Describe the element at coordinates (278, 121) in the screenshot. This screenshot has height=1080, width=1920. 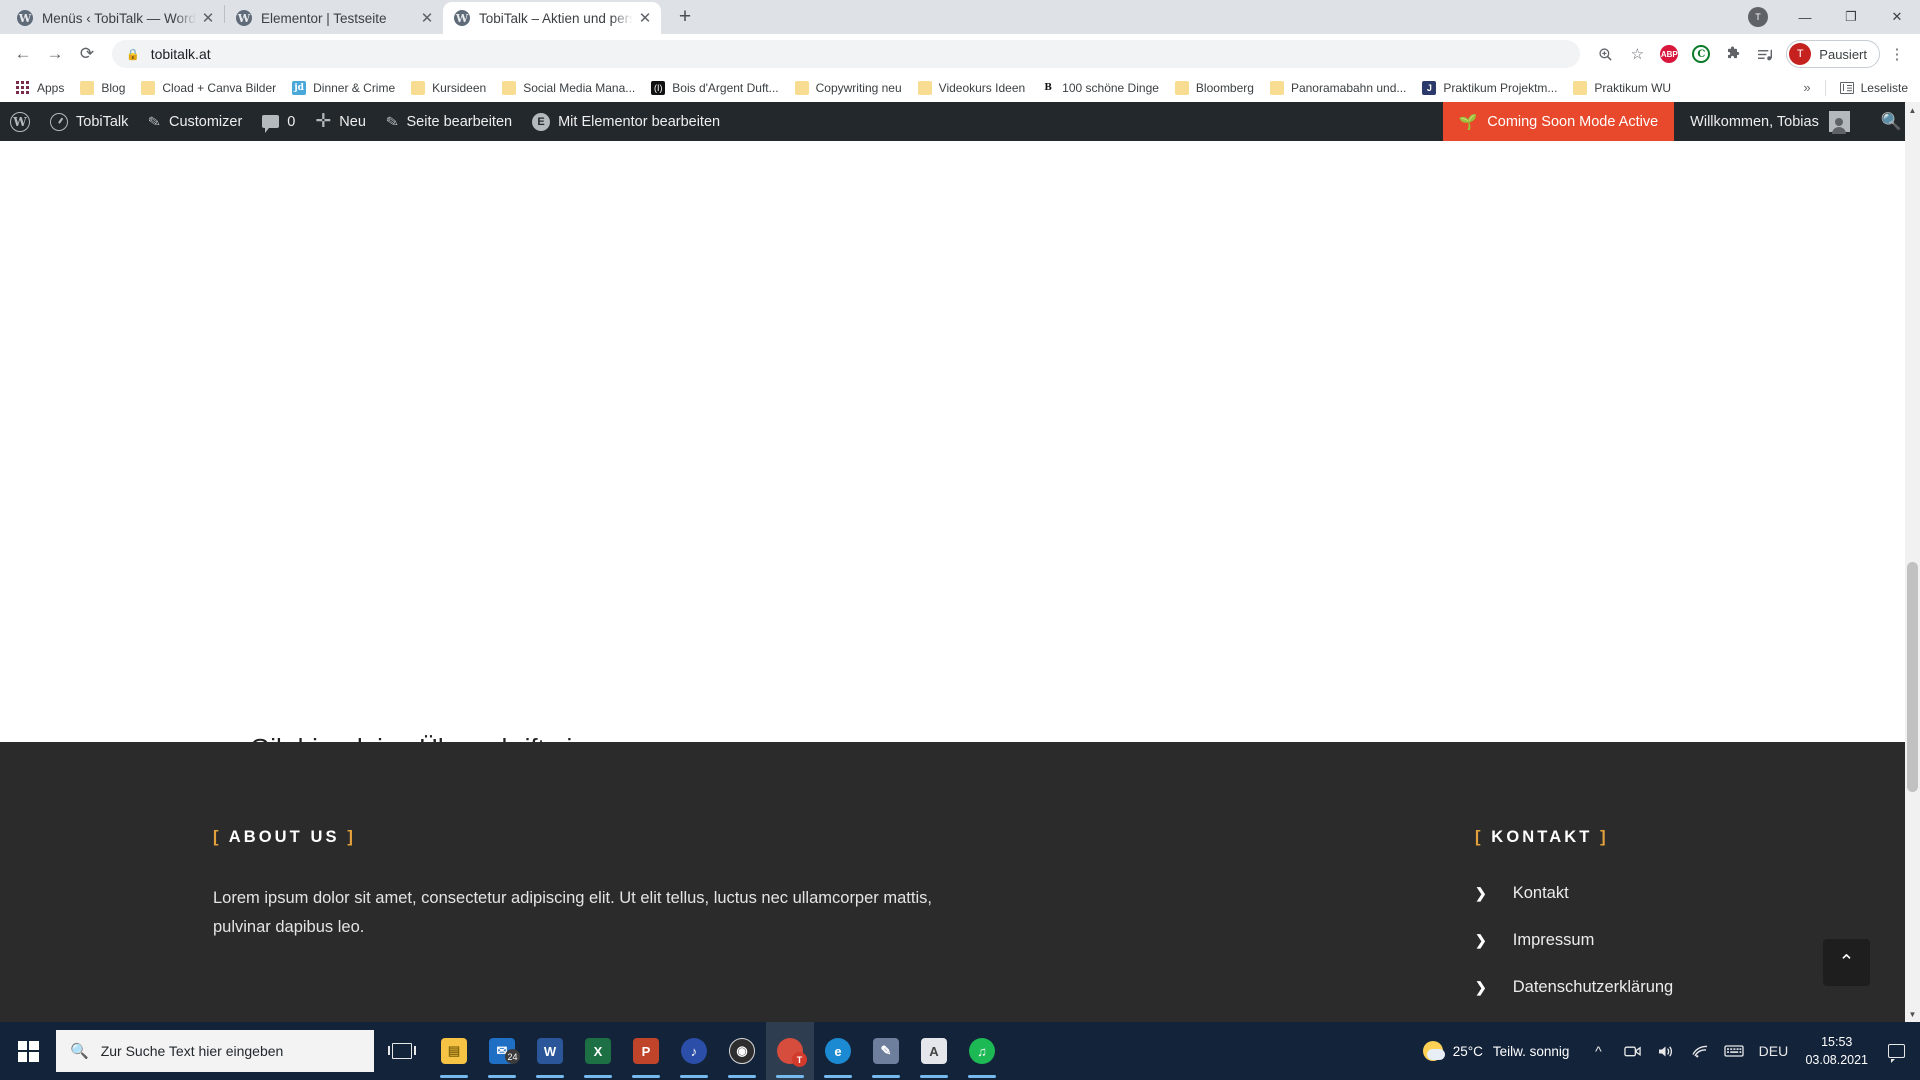
I see `adminbar-comments: 0` at that location.